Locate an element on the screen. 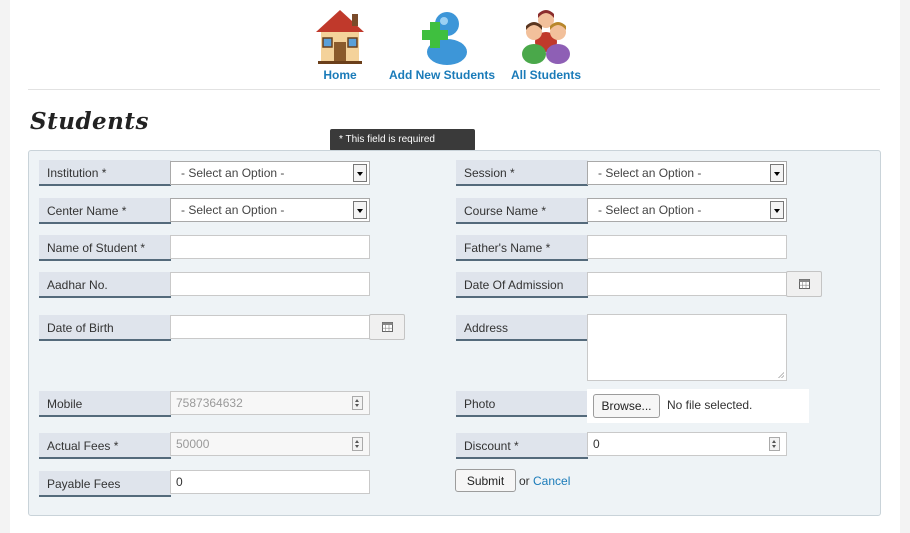  actual-fees-value: 50000 is located at coordinates (193, 444).